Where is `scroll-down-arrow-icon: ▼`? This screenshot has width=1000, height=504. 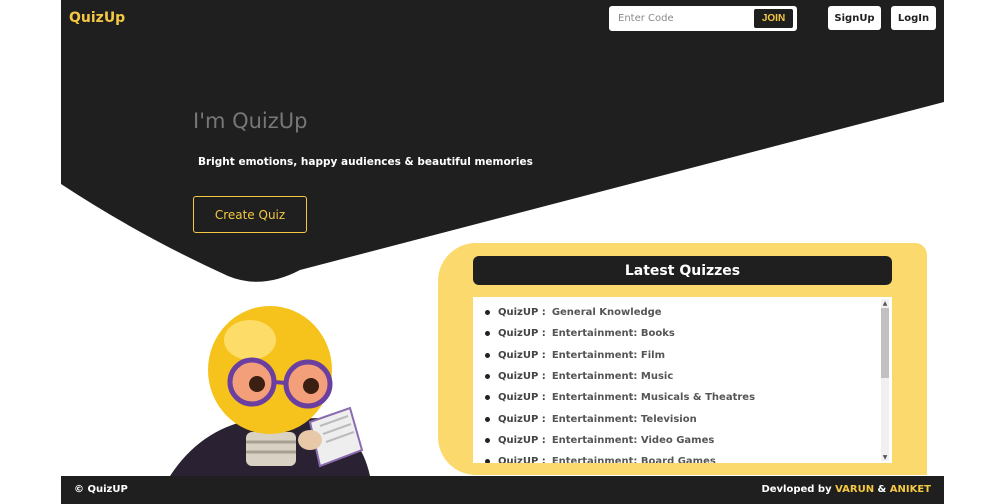
scroll-down-arrow-icon: ▼ is located at coordinates (885, 457).